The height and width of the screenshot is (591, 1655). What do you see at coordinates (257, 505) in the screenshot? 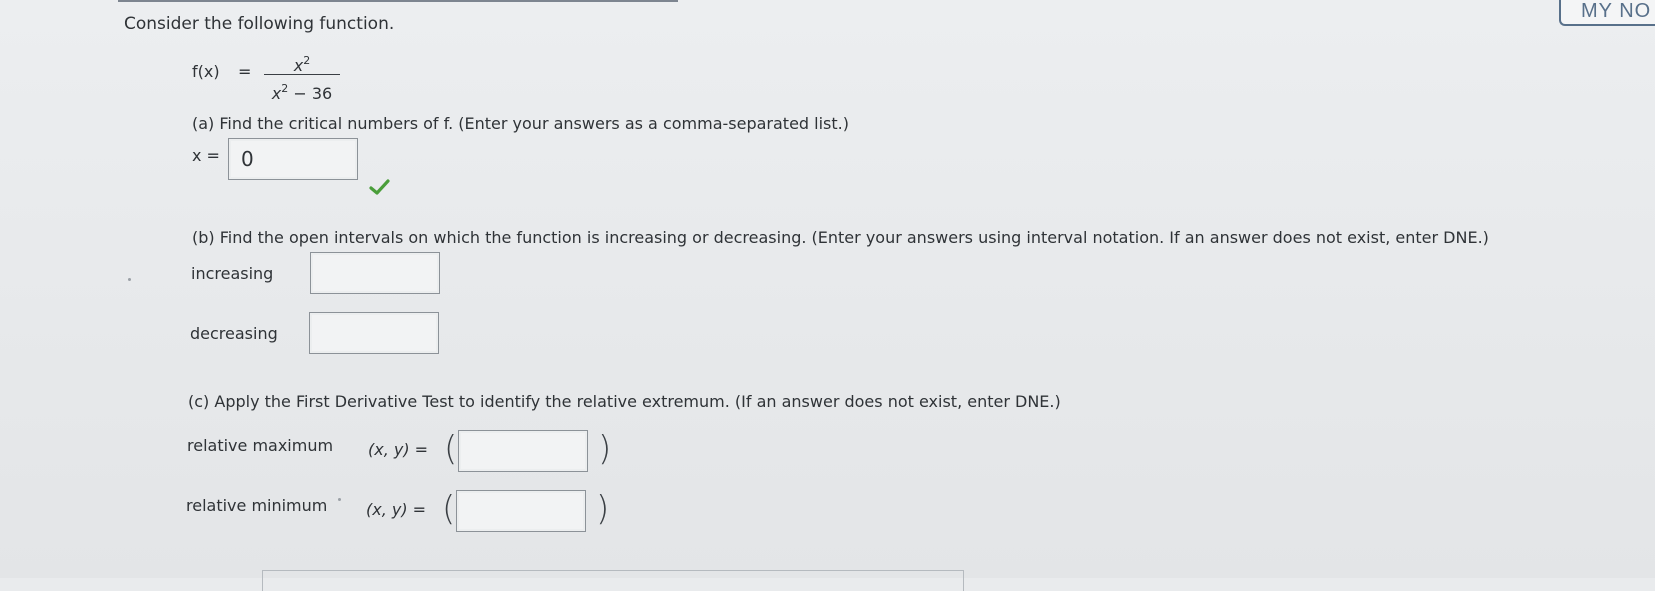
I see `relative-minimum-label: relative minimum` at bounding box center [257, 505].